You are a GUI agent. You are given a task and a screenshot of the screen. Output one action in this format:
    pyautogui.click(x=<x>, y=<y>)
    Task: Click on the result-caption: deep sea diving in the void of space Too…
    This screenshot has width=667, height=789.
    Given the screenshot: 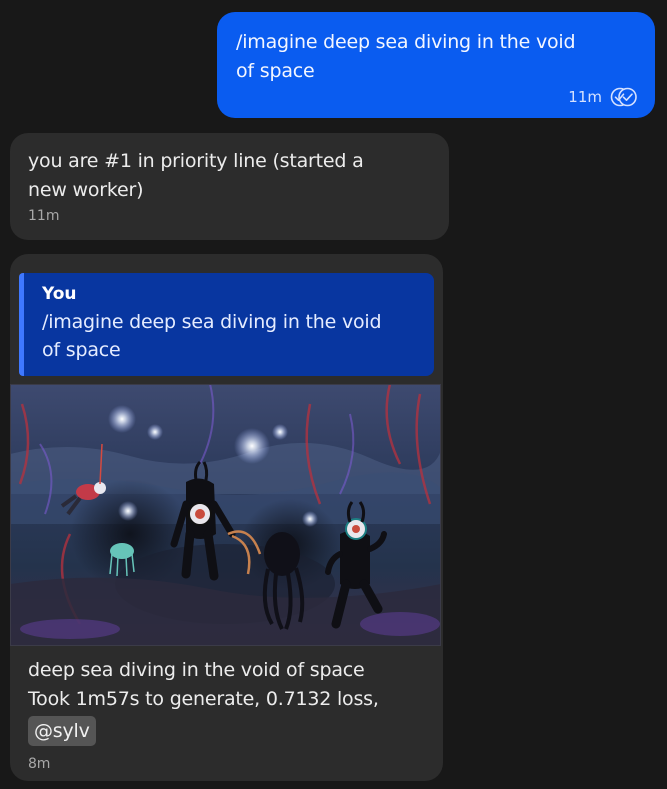 What is the action you would take?
    pyautogui.click(x=203, y=717)
    